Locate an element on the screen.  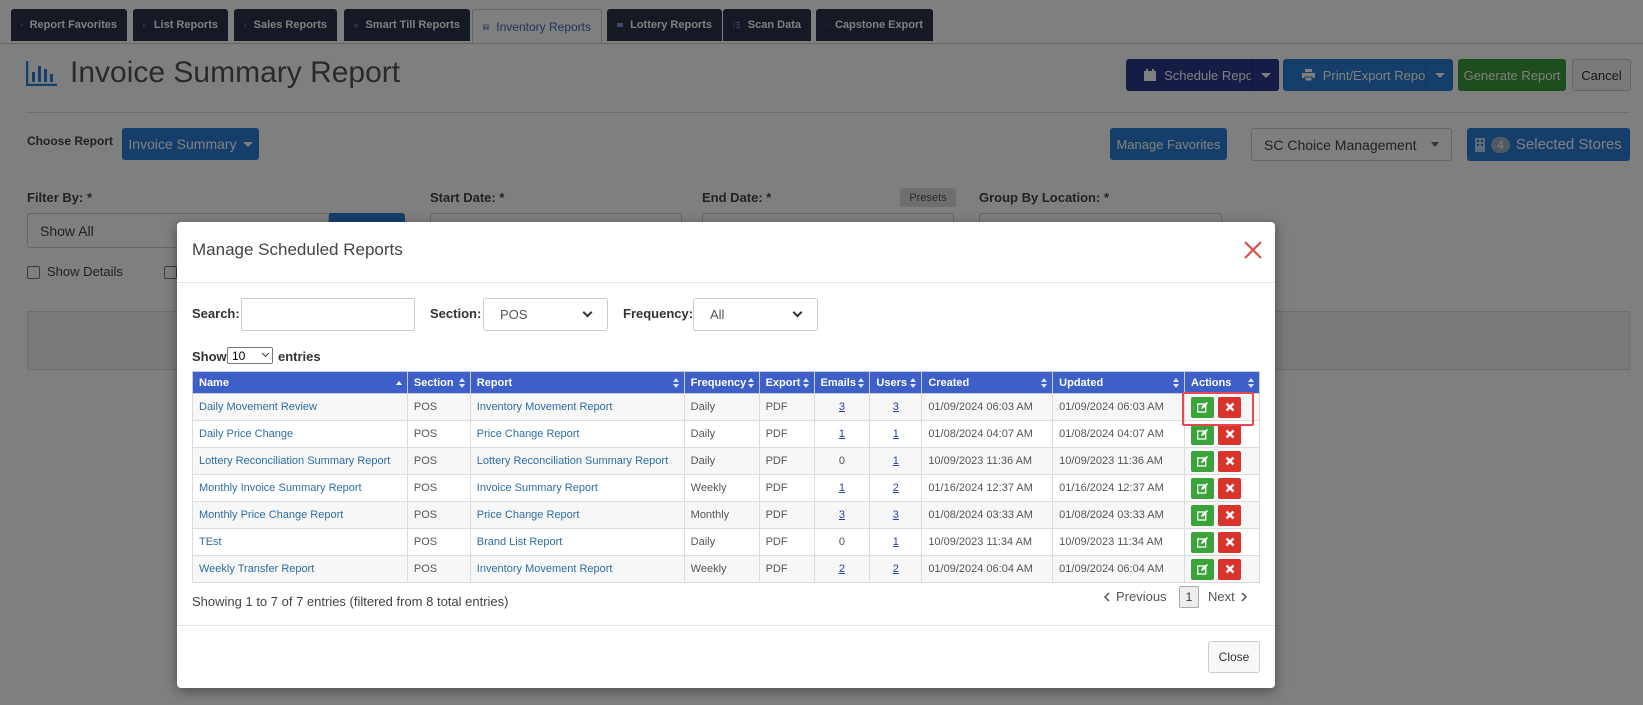
cell-users: 3 is located at coordinates (896, 407).